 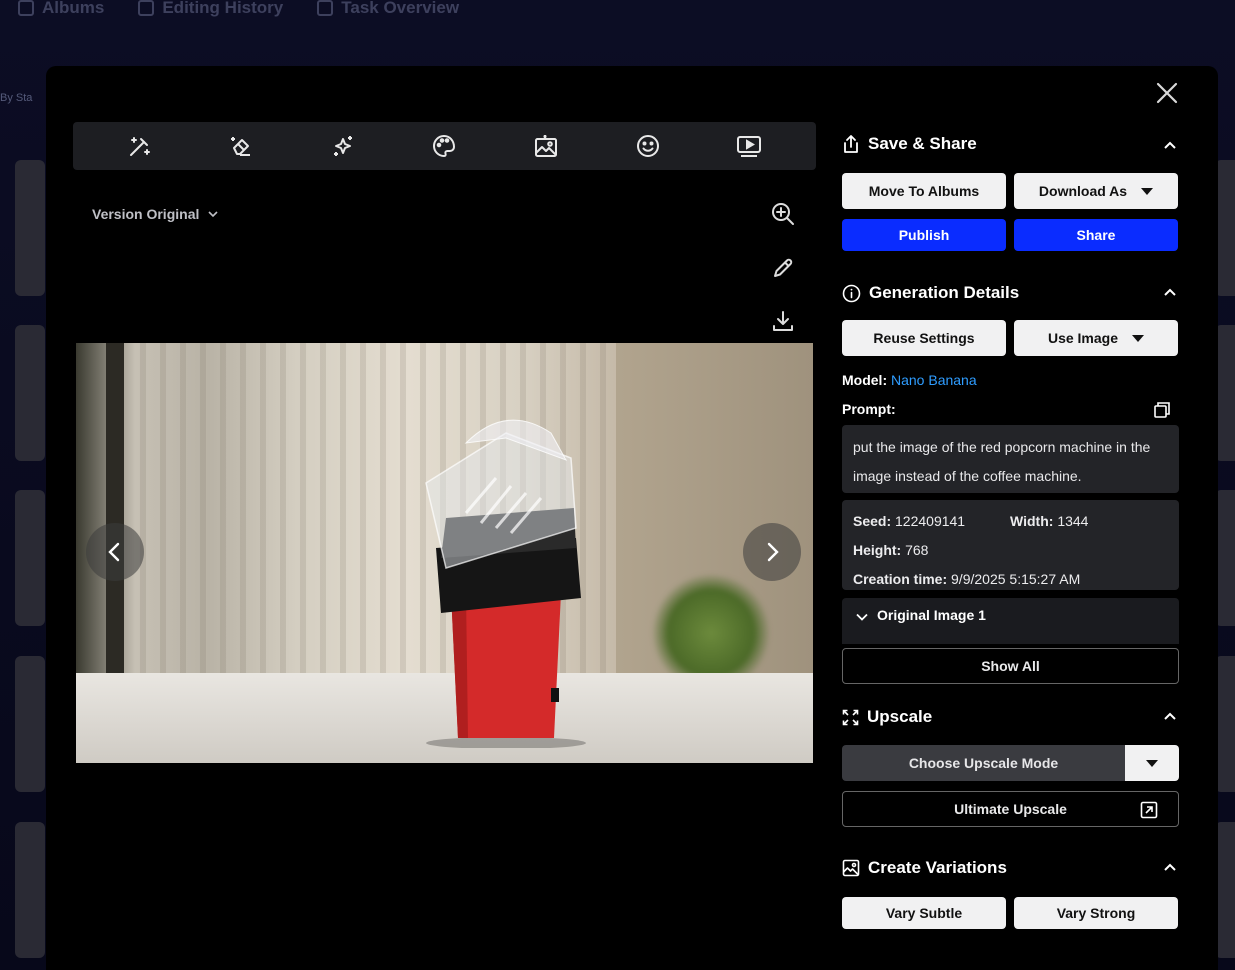 I want to click on video-play-icon, so click(x=749, y=146).